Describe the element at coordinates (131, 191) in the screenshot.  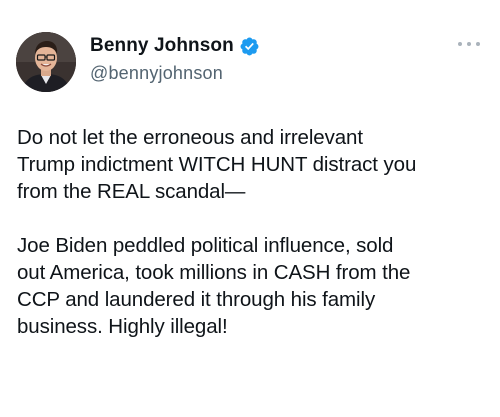
I see `tweet-line: from the REAL scandal—` at that location.